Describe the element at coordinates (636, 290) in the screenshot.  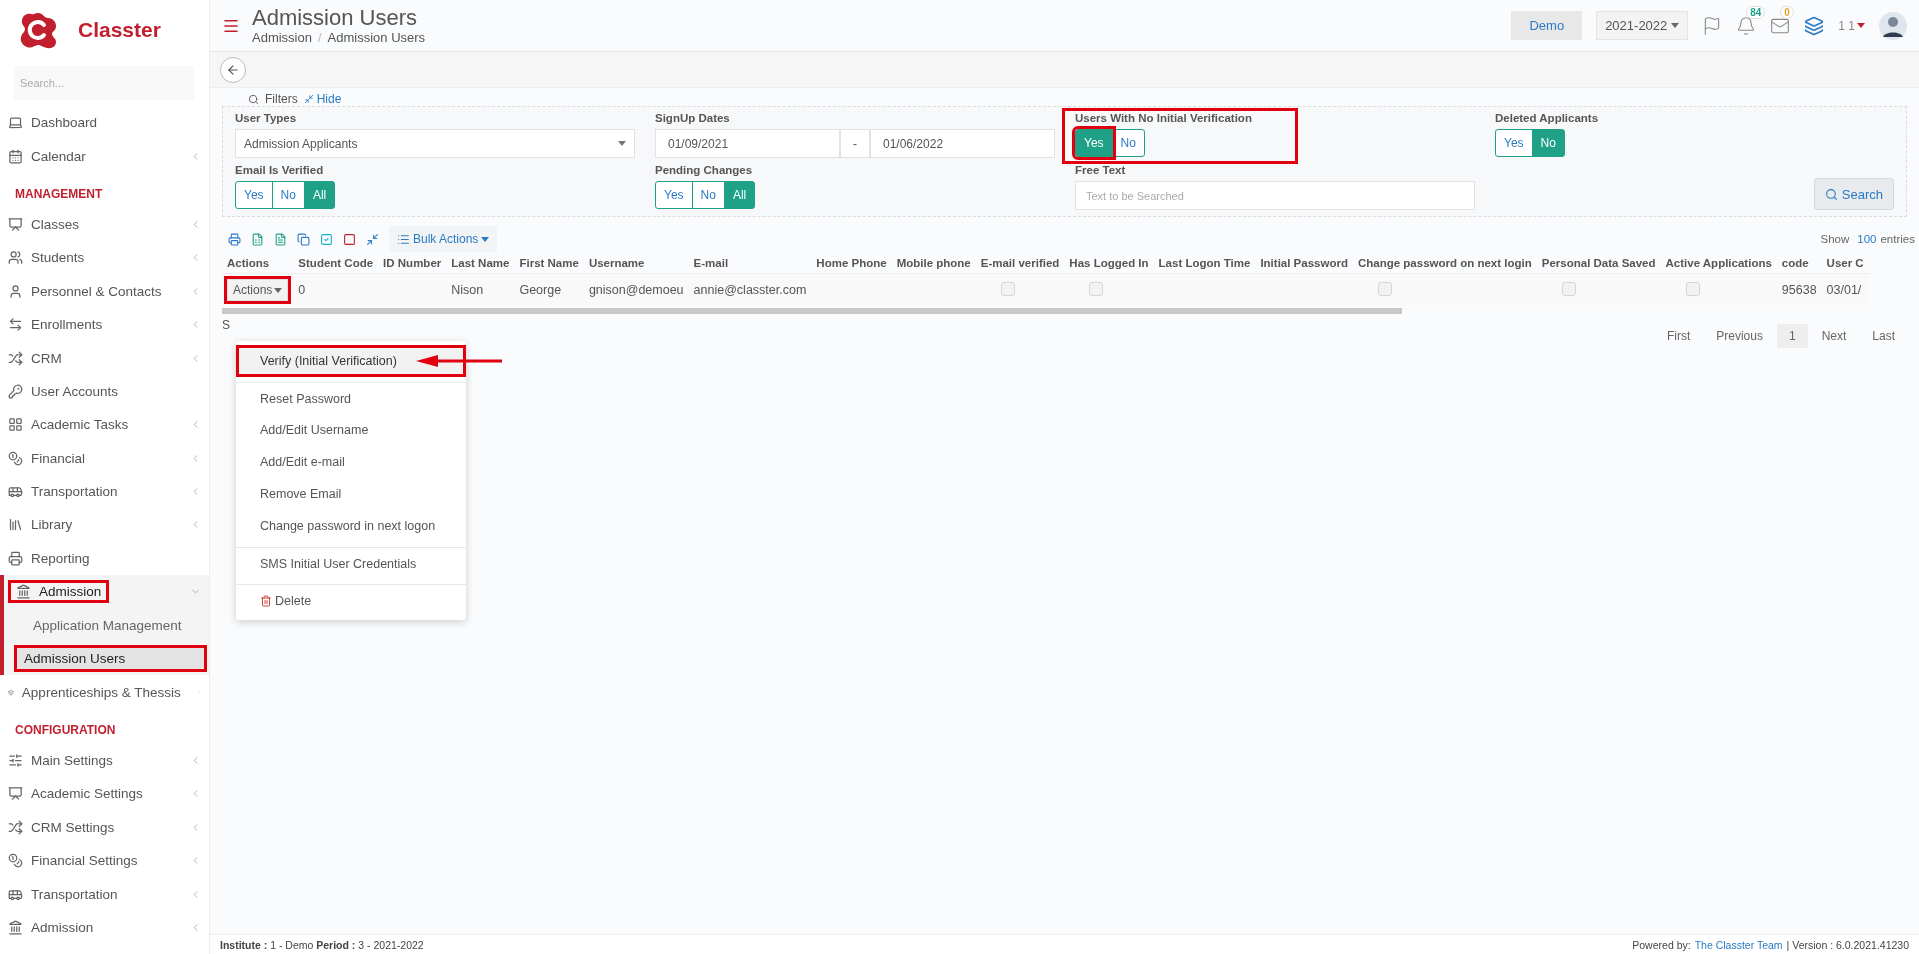
I see `table-cell: gnison@demoeu` at that location.